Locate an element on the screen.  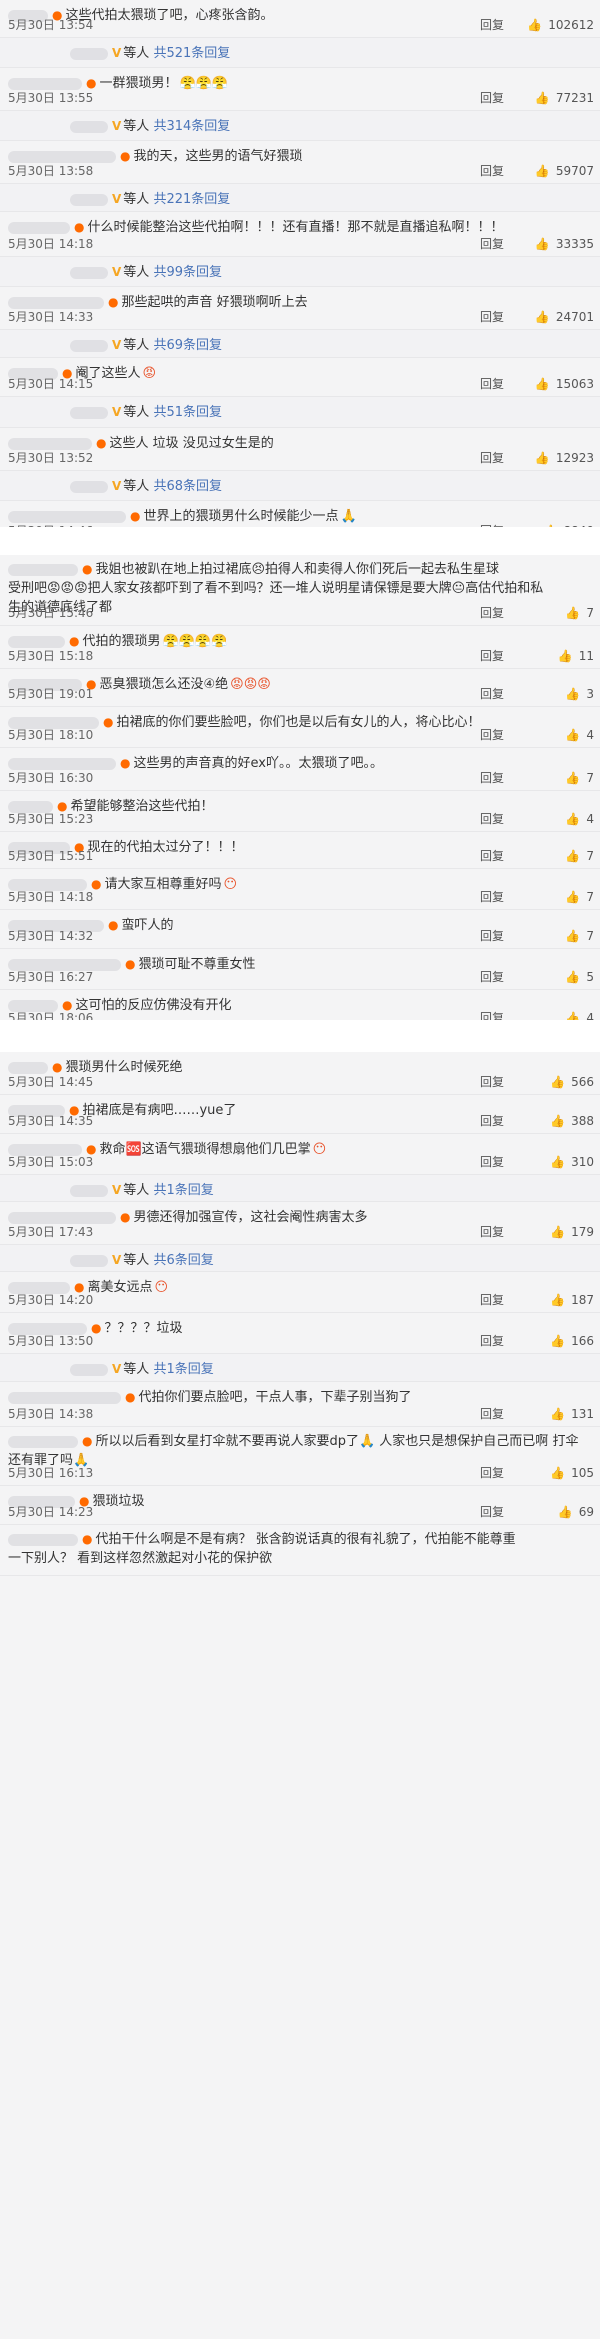
like-button: 👍 77231 is located at coordinates (564, 98).